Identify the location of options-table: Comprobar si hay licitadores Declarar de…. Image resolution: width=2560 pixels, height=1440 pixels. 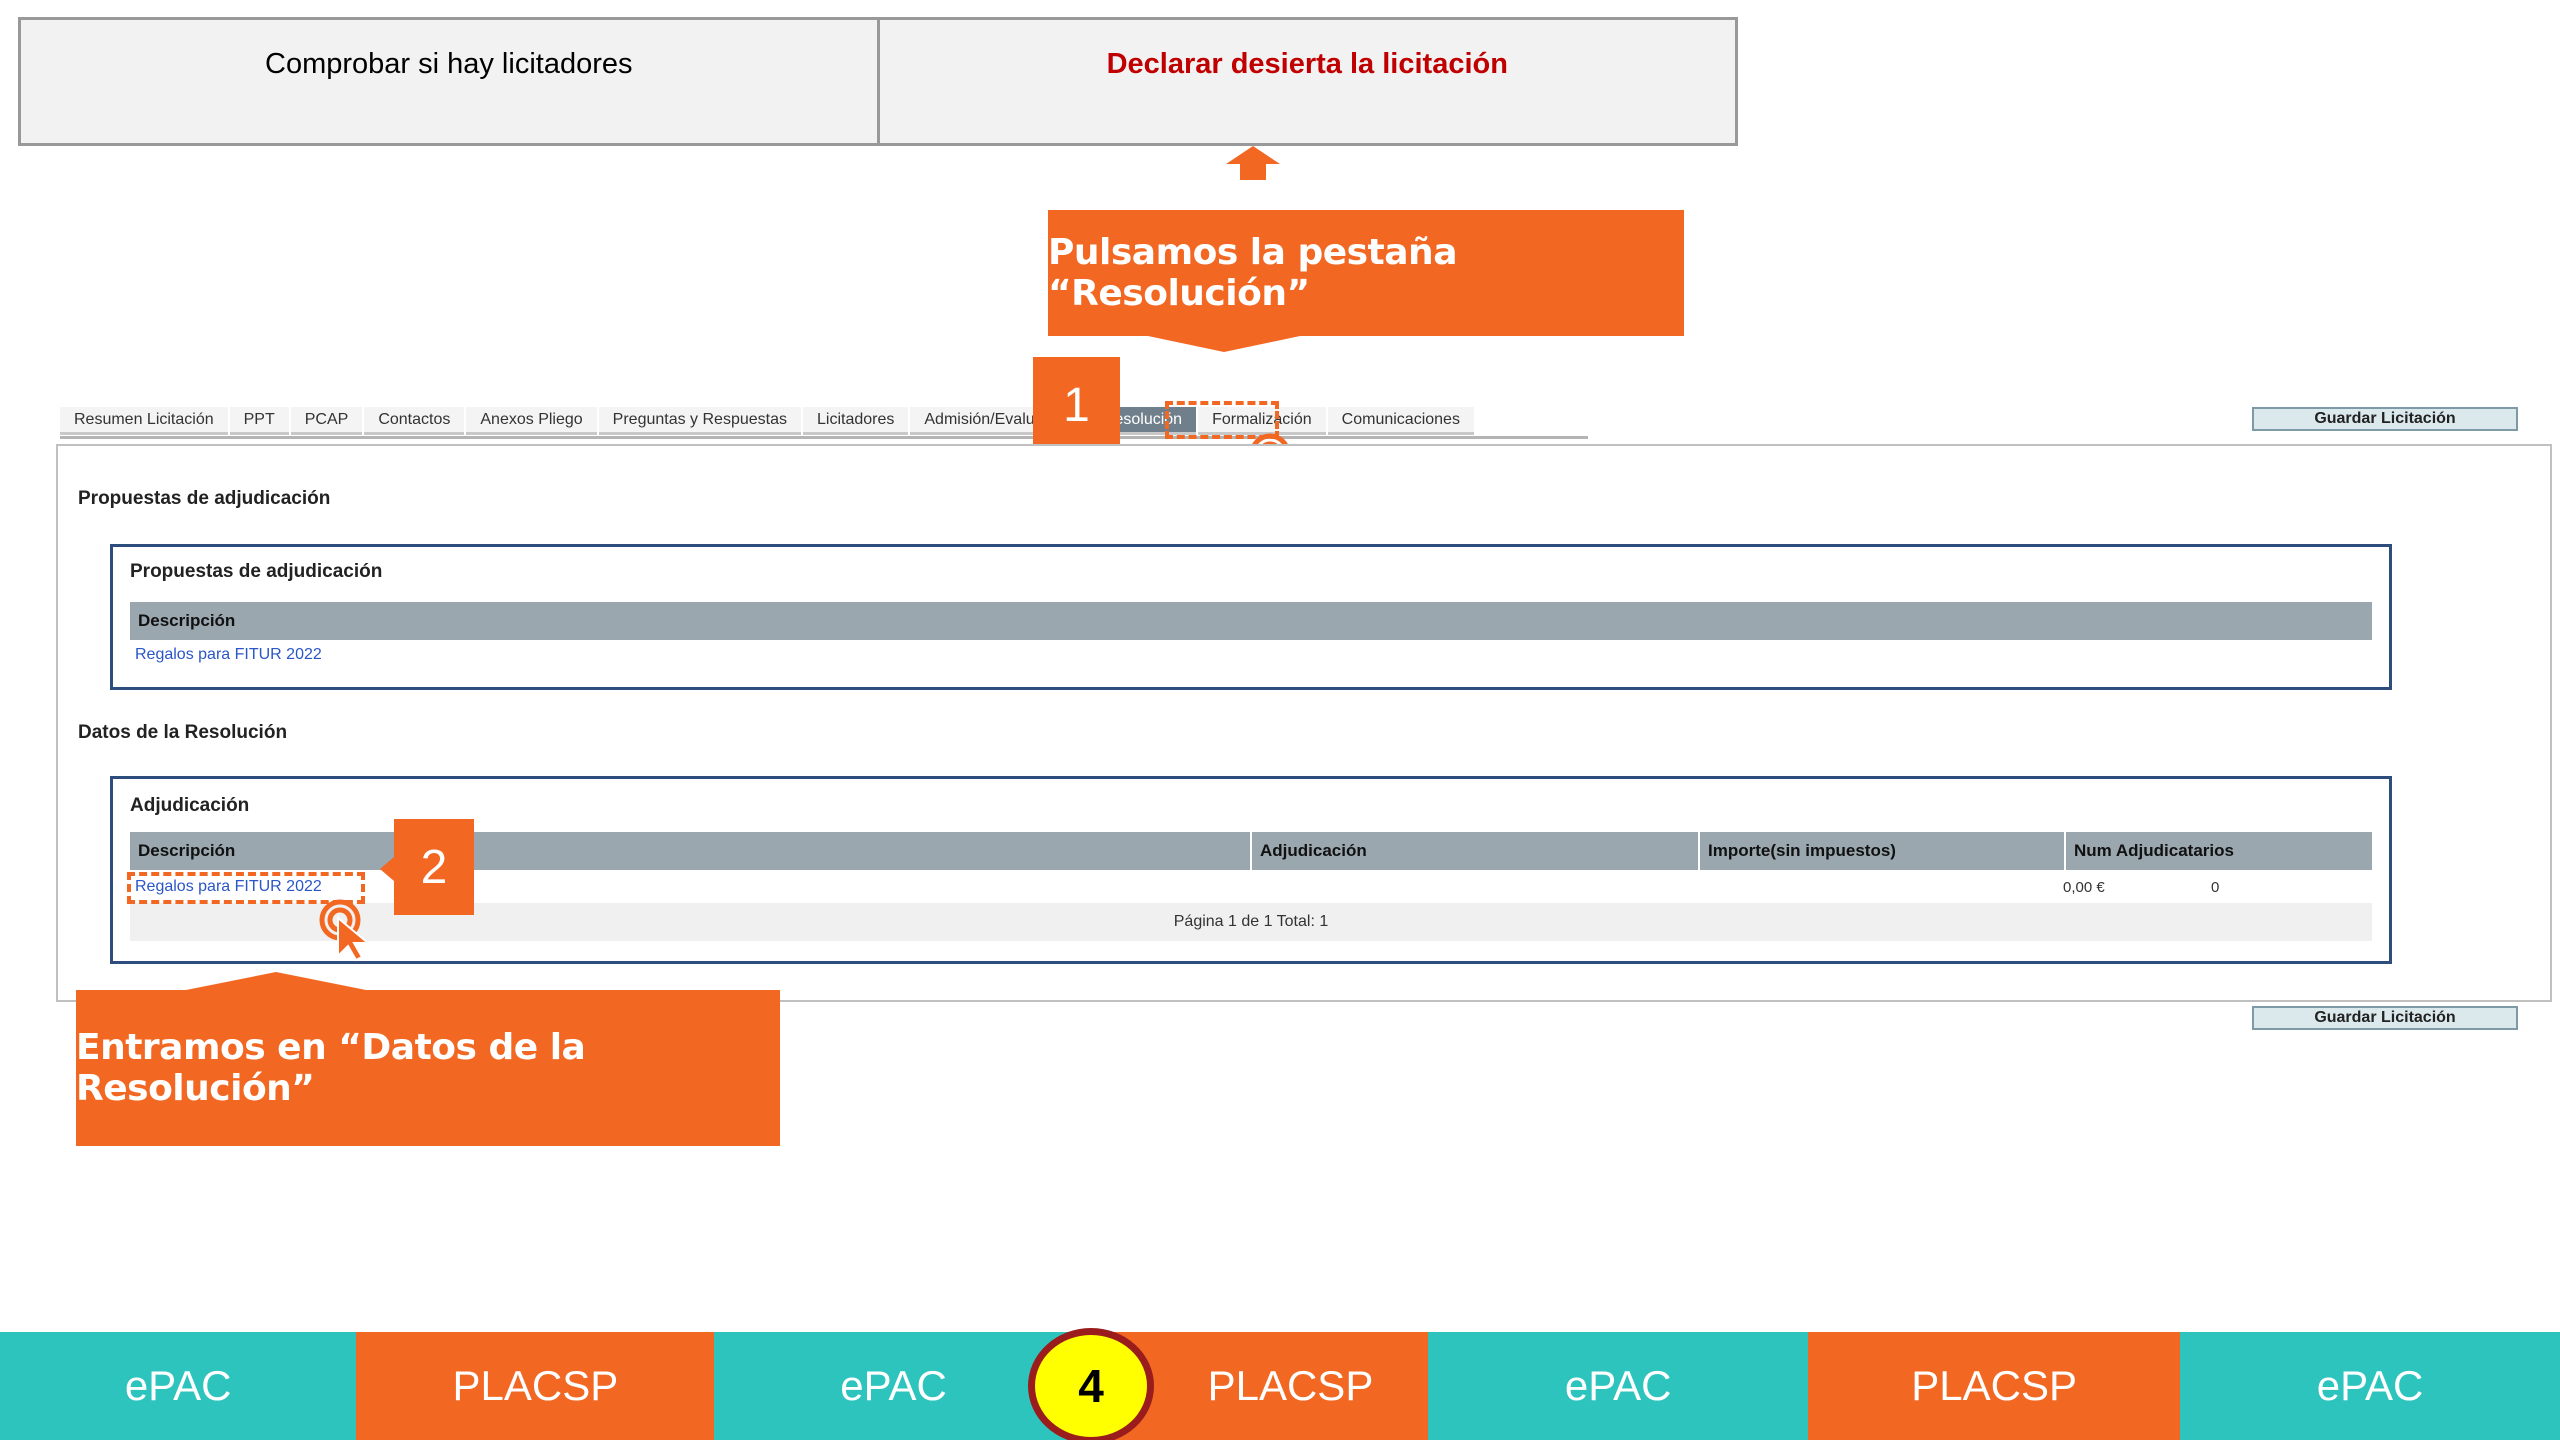
(878, 81).